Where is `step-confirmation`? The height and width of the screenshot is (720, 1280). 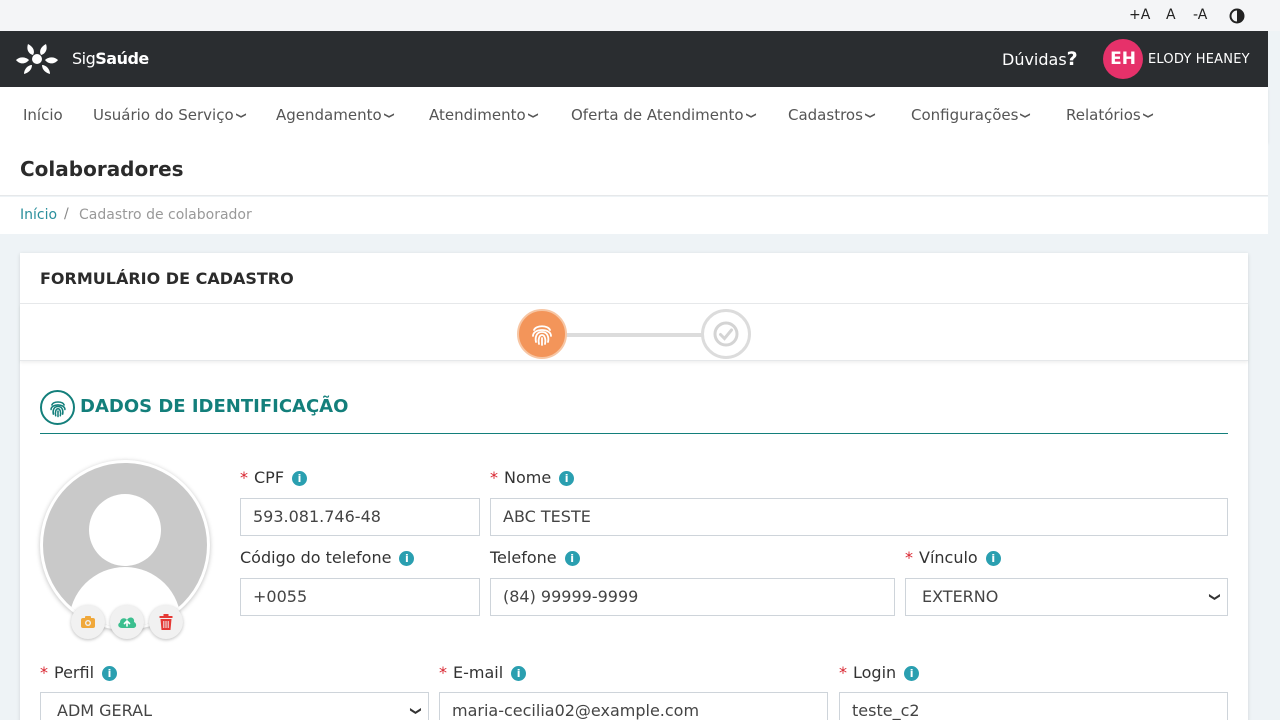 step-confirmation is located at coordinates (726, 334).